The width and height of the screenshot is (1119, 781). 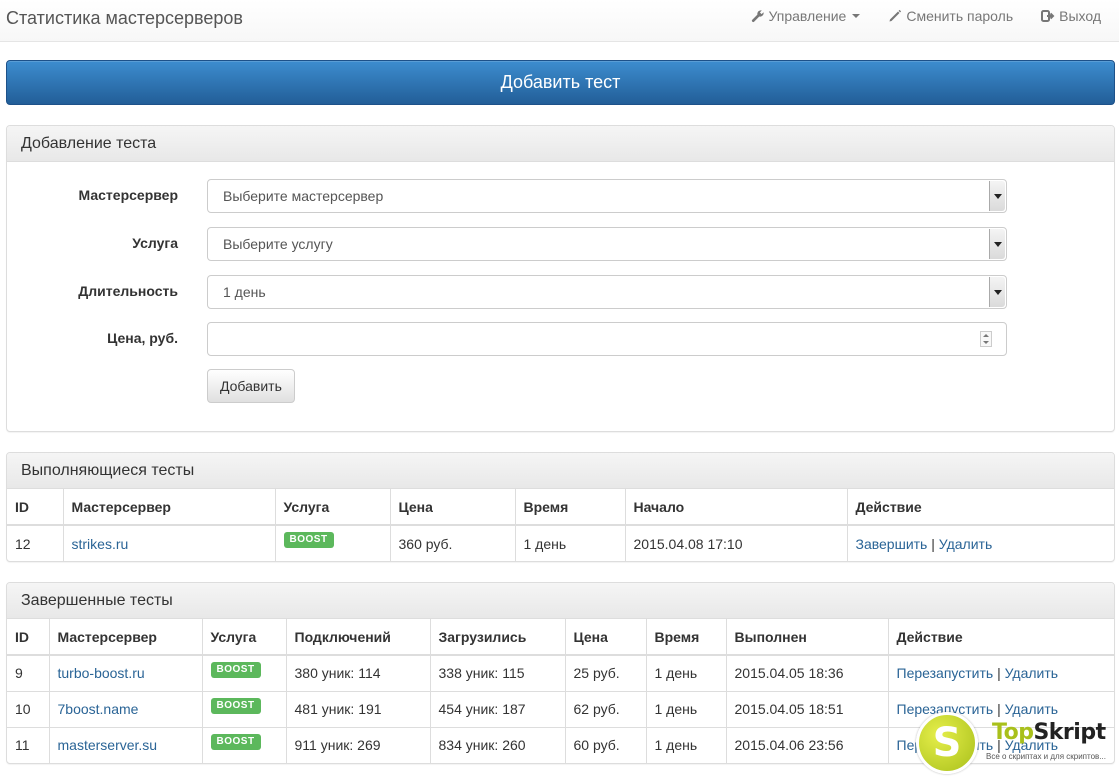 I want to click on masterserver-select: Выберите мастерсервер, so click(x=607, y=196).